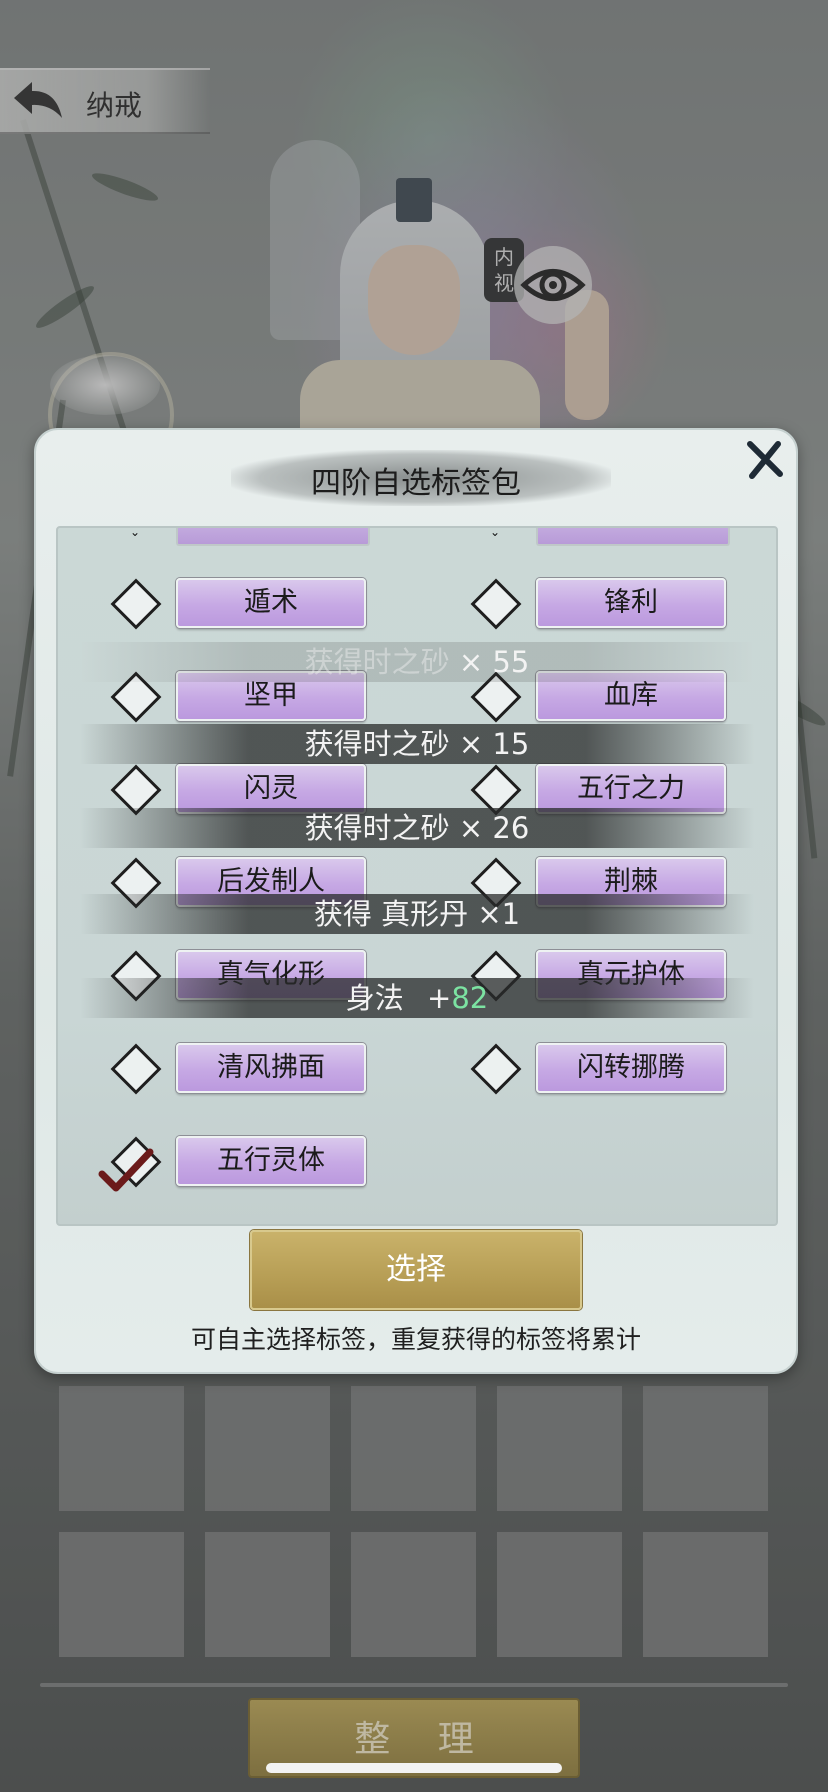 This screenshot has height=1792, width=828. What do you see at coordinates (126, 1173) in the screenshot?
I see `checkmark-icon` at bounding box center [126, 1173].